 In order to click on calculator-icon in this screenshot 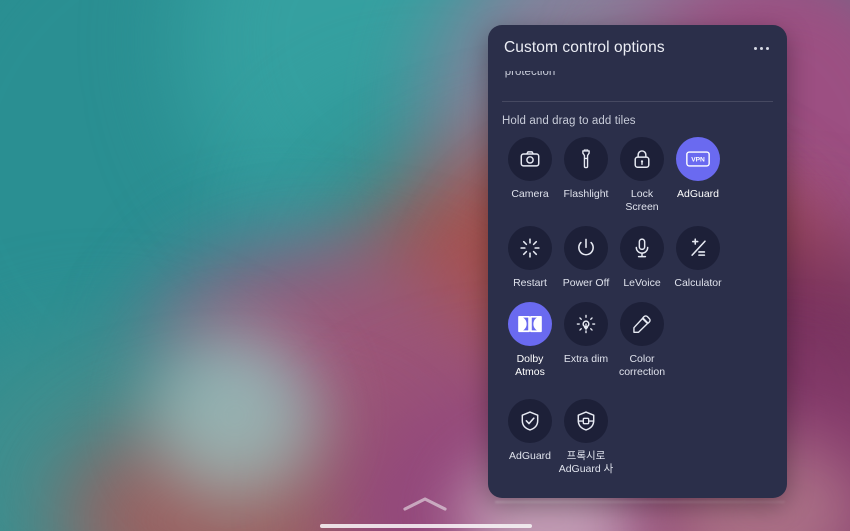, I will do `click(698, 247)`.